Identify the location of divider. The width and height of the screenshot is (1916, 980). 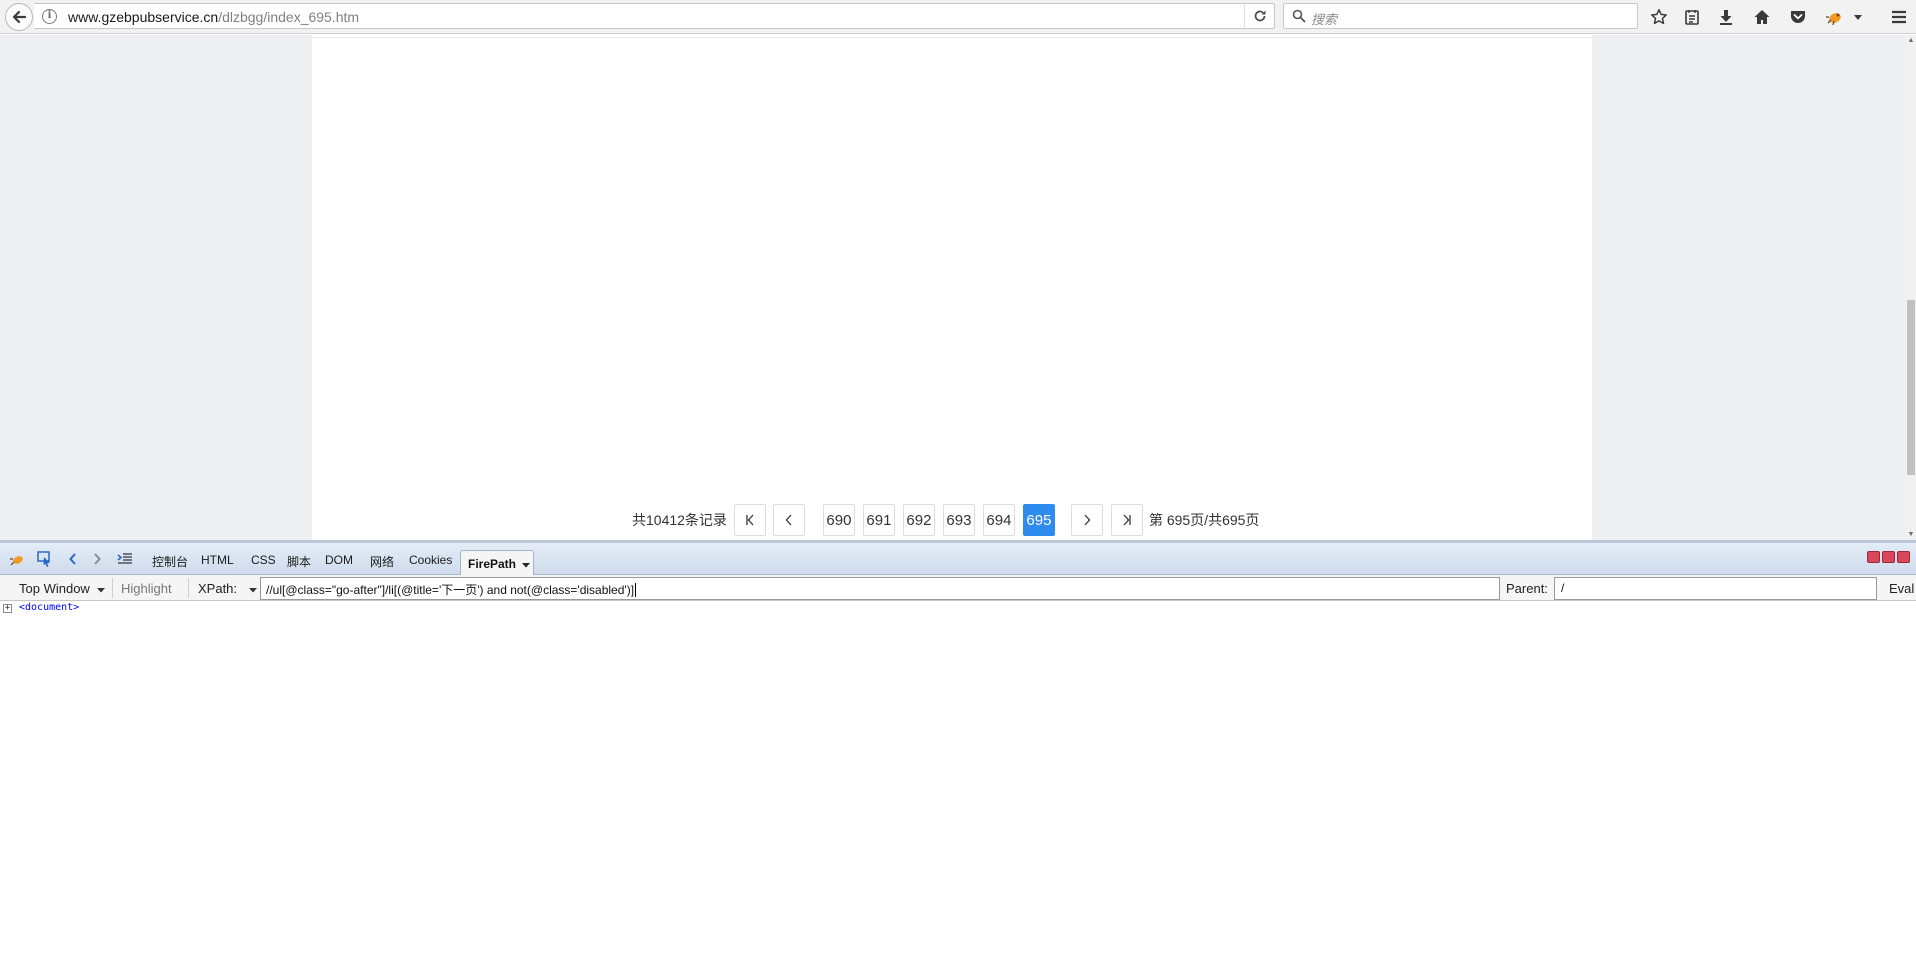
(952, 37).